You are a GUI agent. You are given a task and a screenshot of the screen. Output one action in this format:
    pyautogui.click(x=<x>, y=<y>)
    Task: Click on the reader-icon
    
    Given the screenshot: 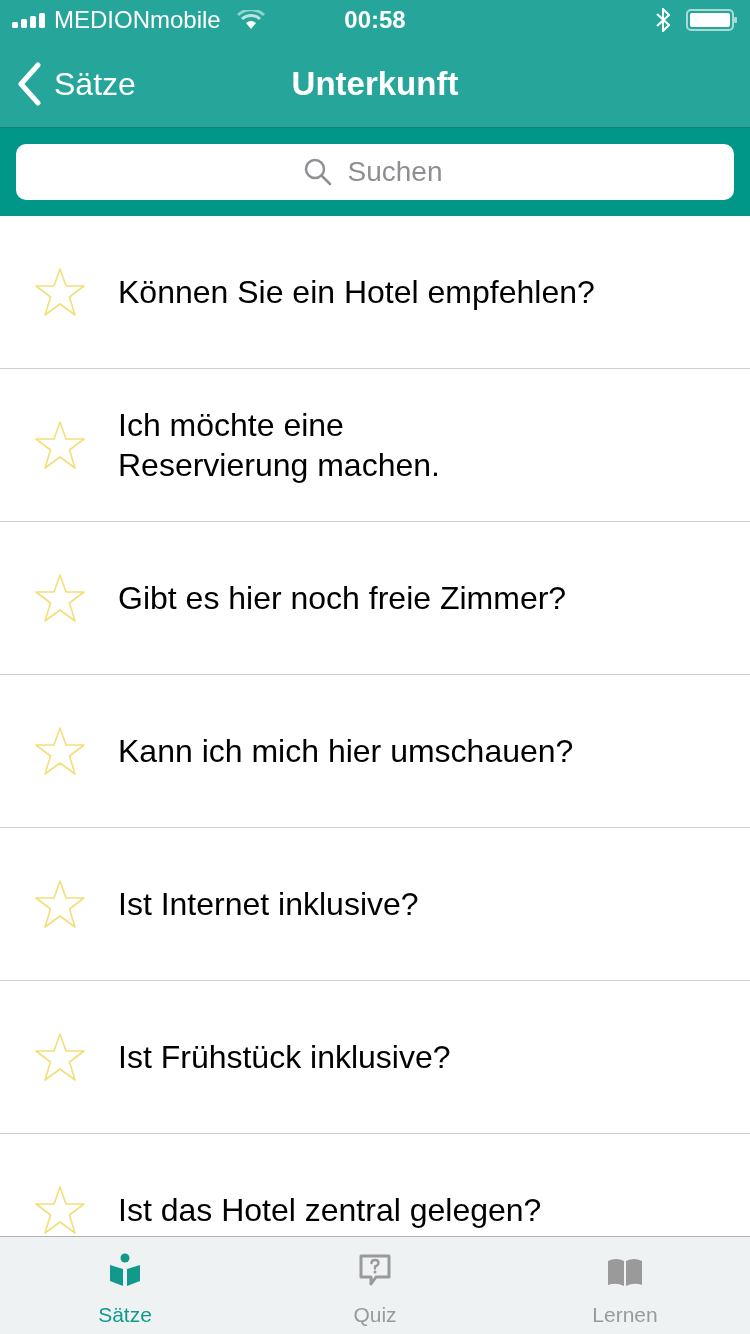 What is the action you would take?
    pyautogui.click(x=125, y=1269)
    